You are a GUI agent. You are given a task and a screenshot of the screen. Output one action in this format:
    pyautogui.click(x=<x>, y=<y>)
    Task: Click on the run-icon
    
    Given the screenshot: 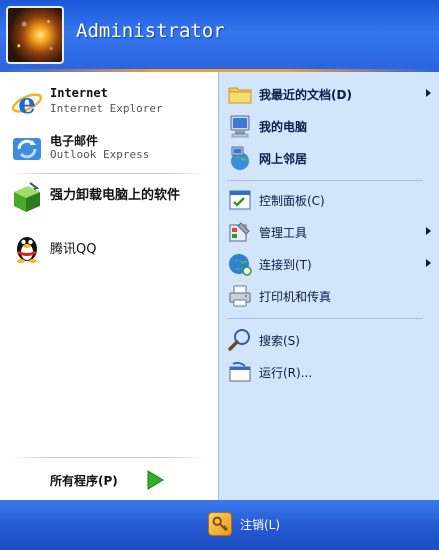 What is the action you would take?
    pyautogui.click(x=240, y=371)
    